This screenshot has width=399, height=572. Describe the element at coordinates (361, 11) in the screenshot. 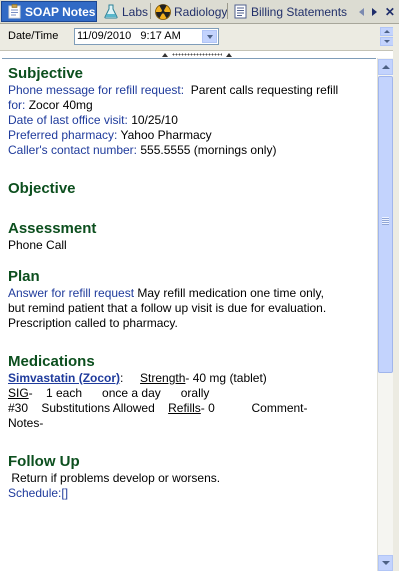

I see `tab-scroll-left-icon` at that location.